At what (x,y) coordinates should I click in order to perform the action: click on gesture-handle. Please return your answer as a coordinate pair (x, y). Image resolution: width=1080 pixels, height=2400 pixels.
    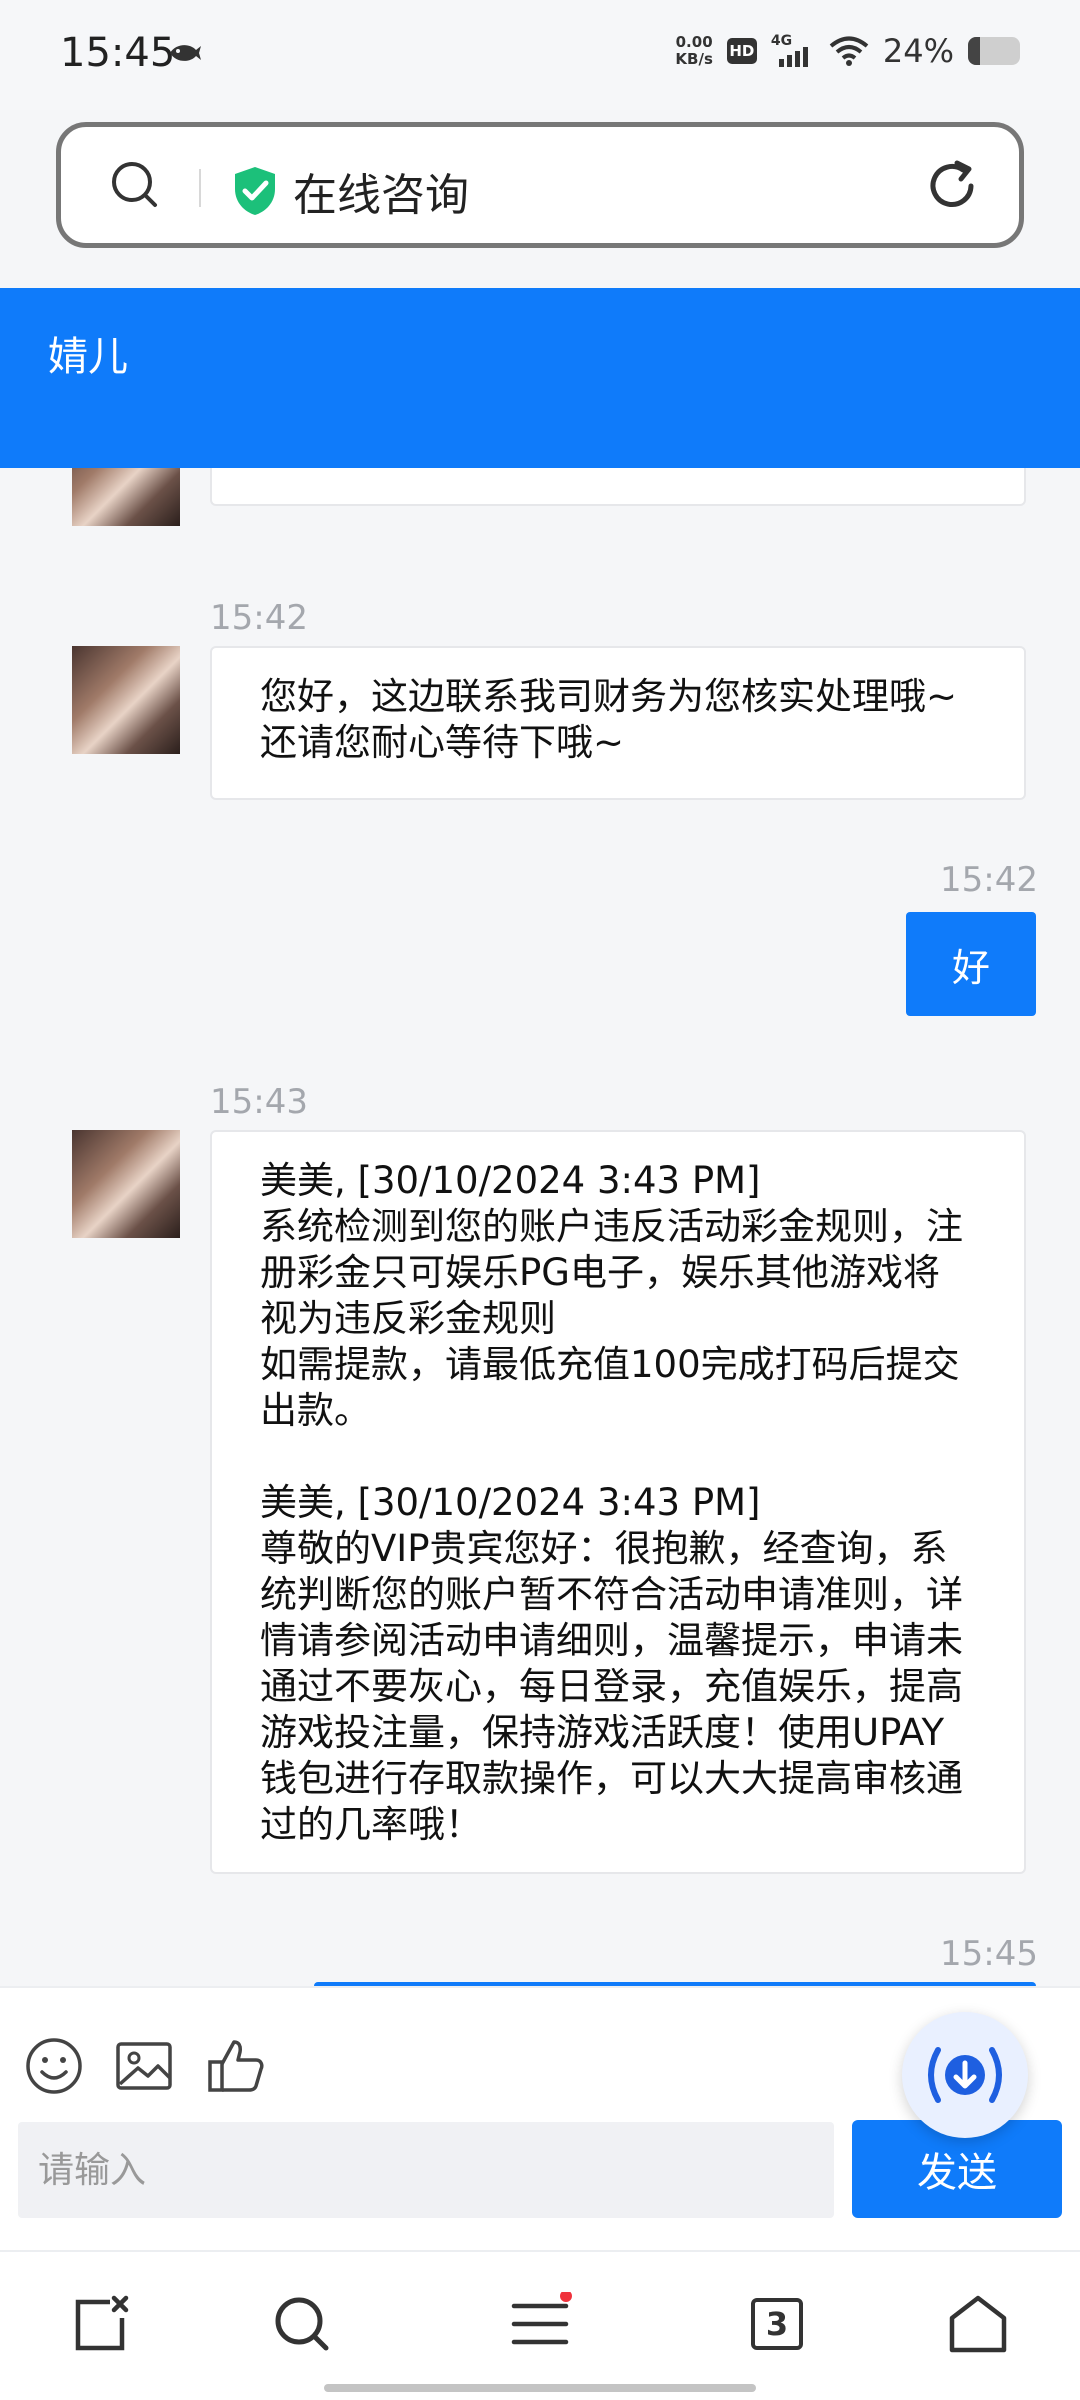
    Looking at the image, I should click on (540, 2388).